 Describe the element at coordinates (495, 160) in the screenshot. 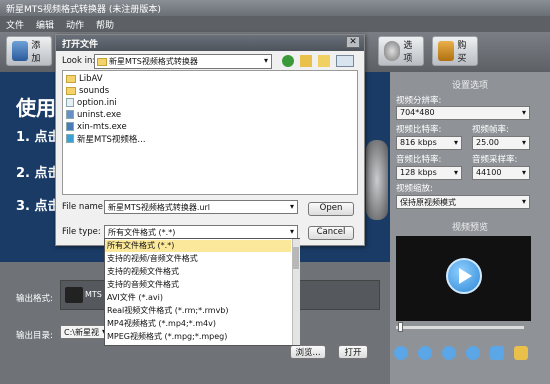

I see `samplerate-label: 音频采样率:` at that location.